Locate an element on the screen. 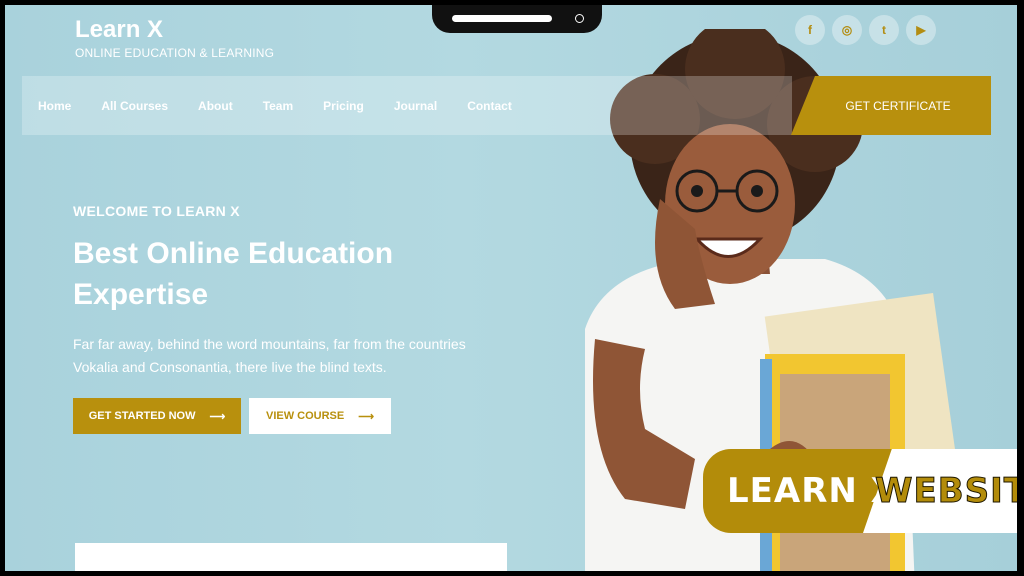 Image resolution: width=1024 pixels, height=576 pixels. notch-speaker is located at coordinates (502, 18).